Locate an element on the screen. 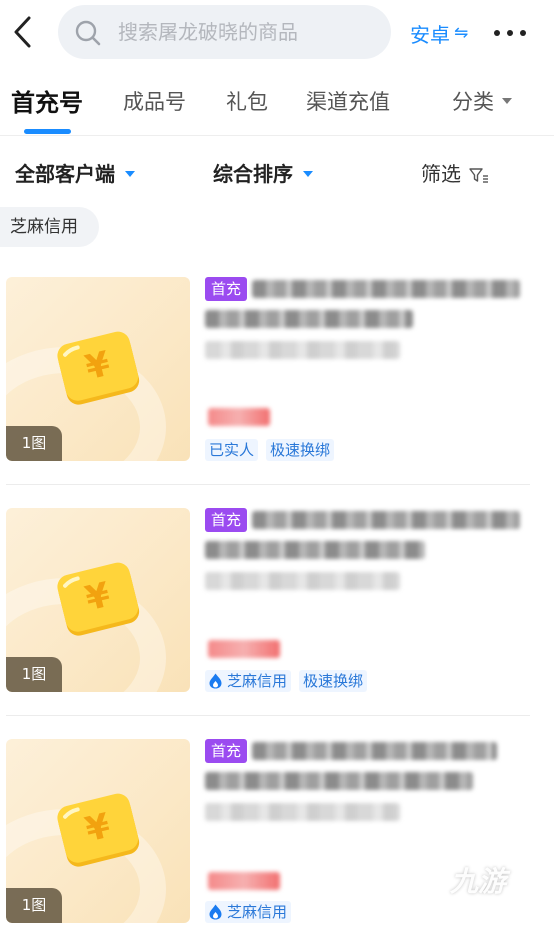 This screenshot has width=554, height=938. back-button is located at coordinates (24, 32).